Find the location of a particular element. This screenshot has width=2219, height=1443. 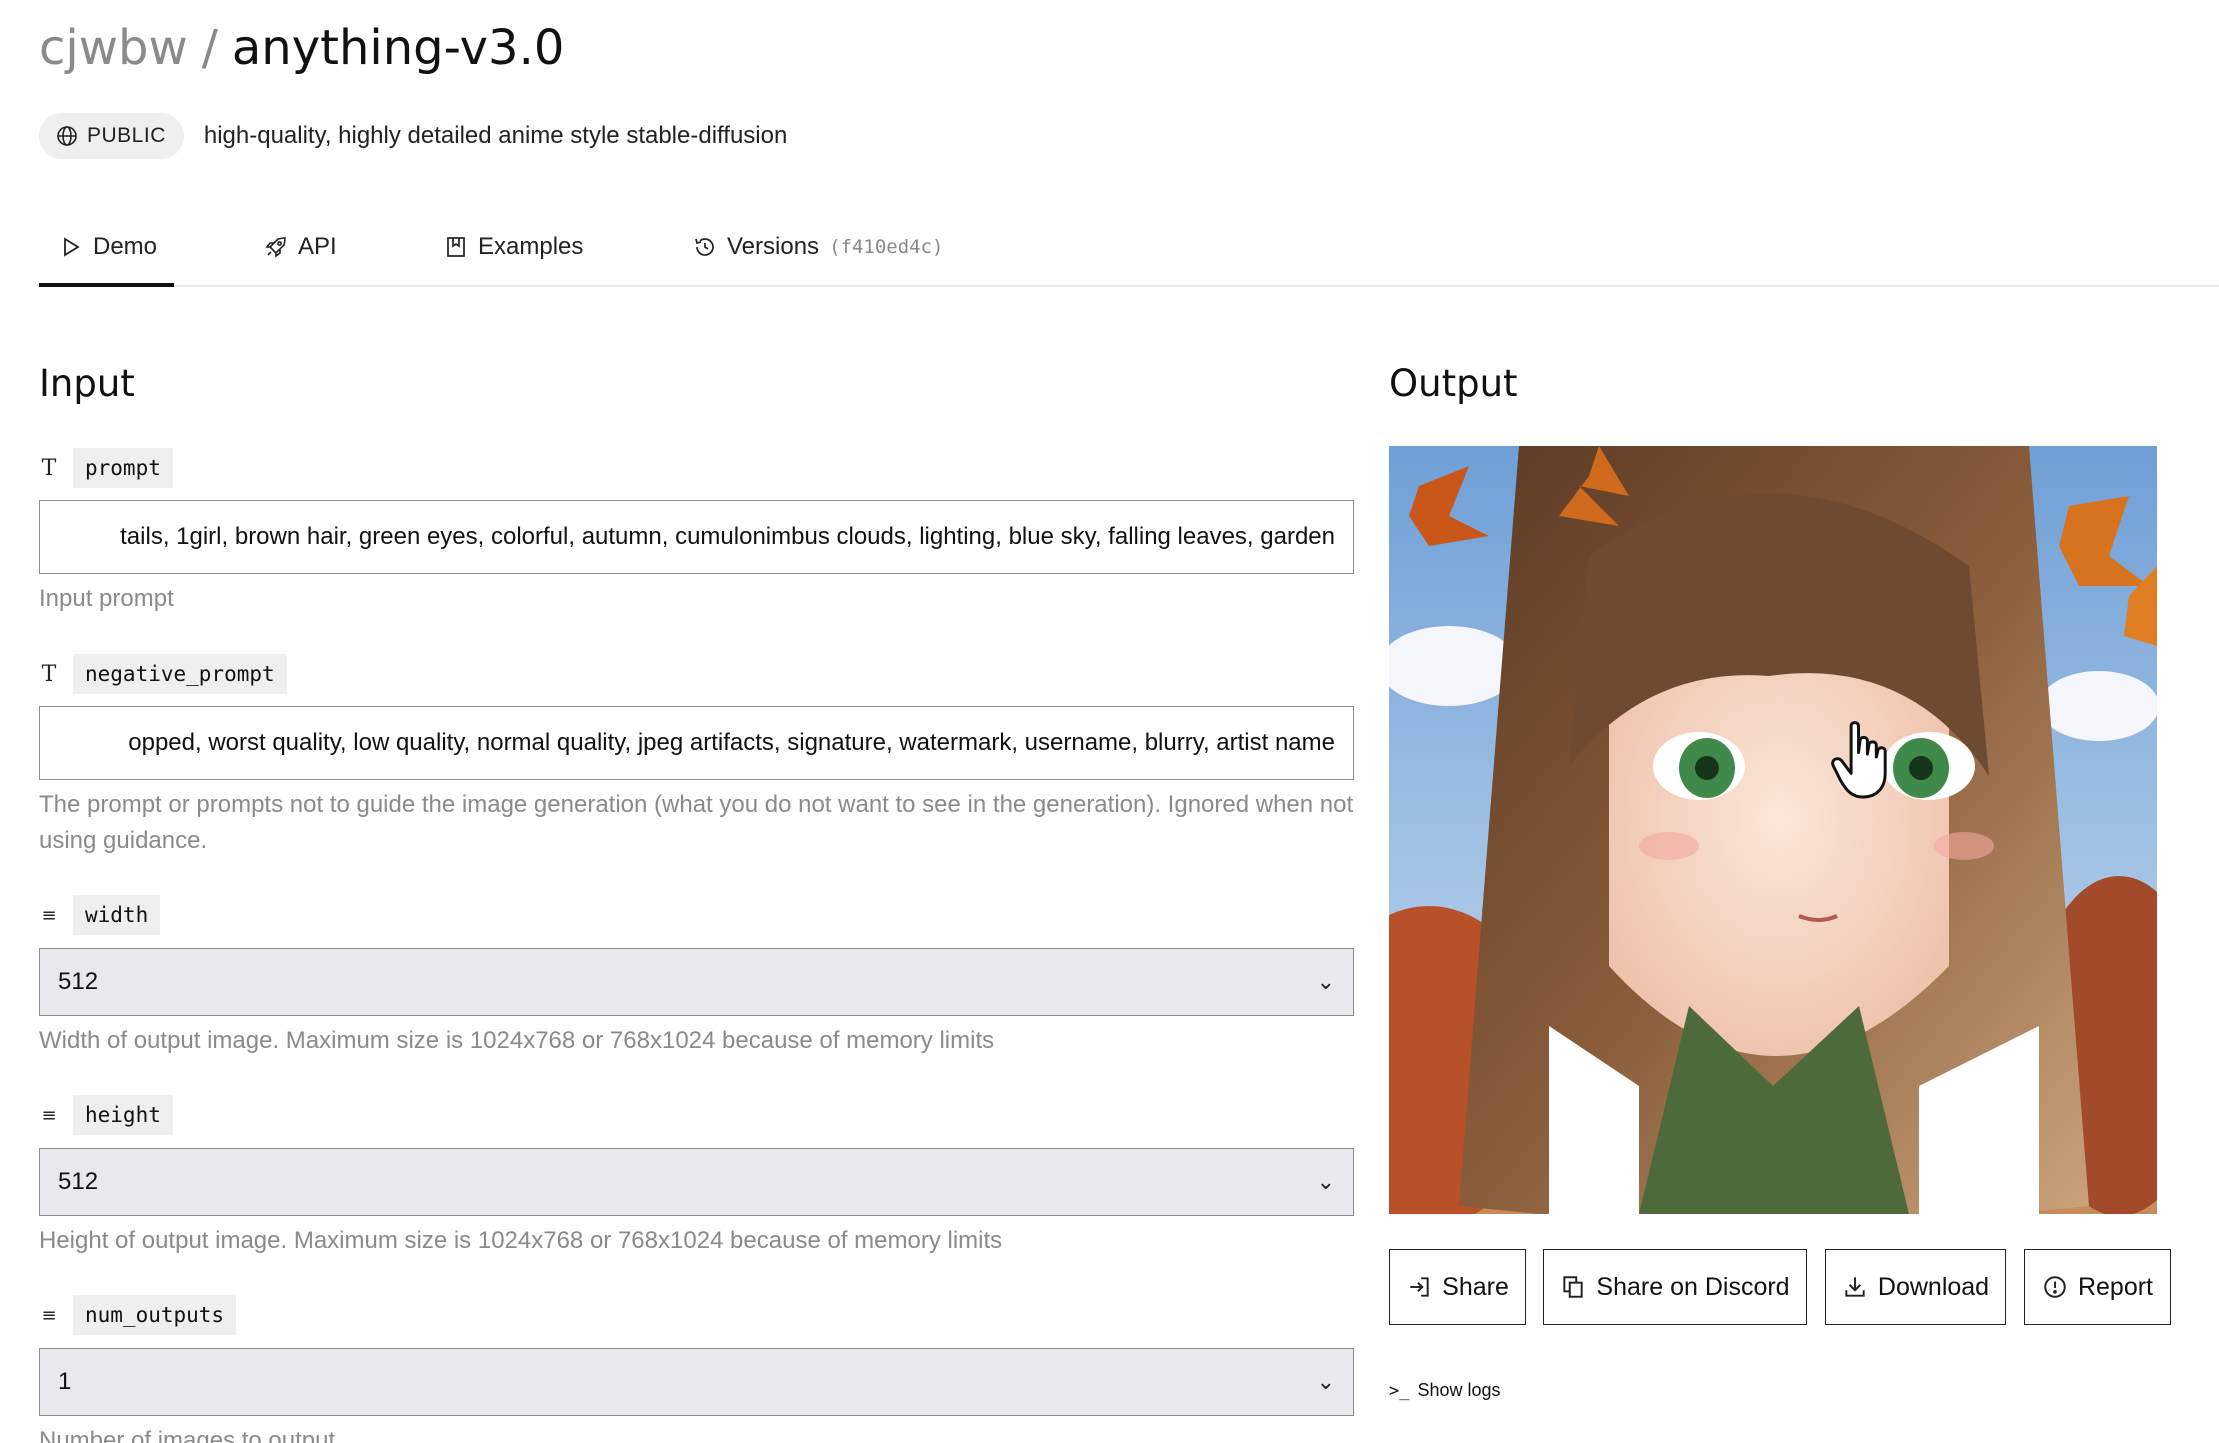

tab-api: API is located at coordinates (300, 256).